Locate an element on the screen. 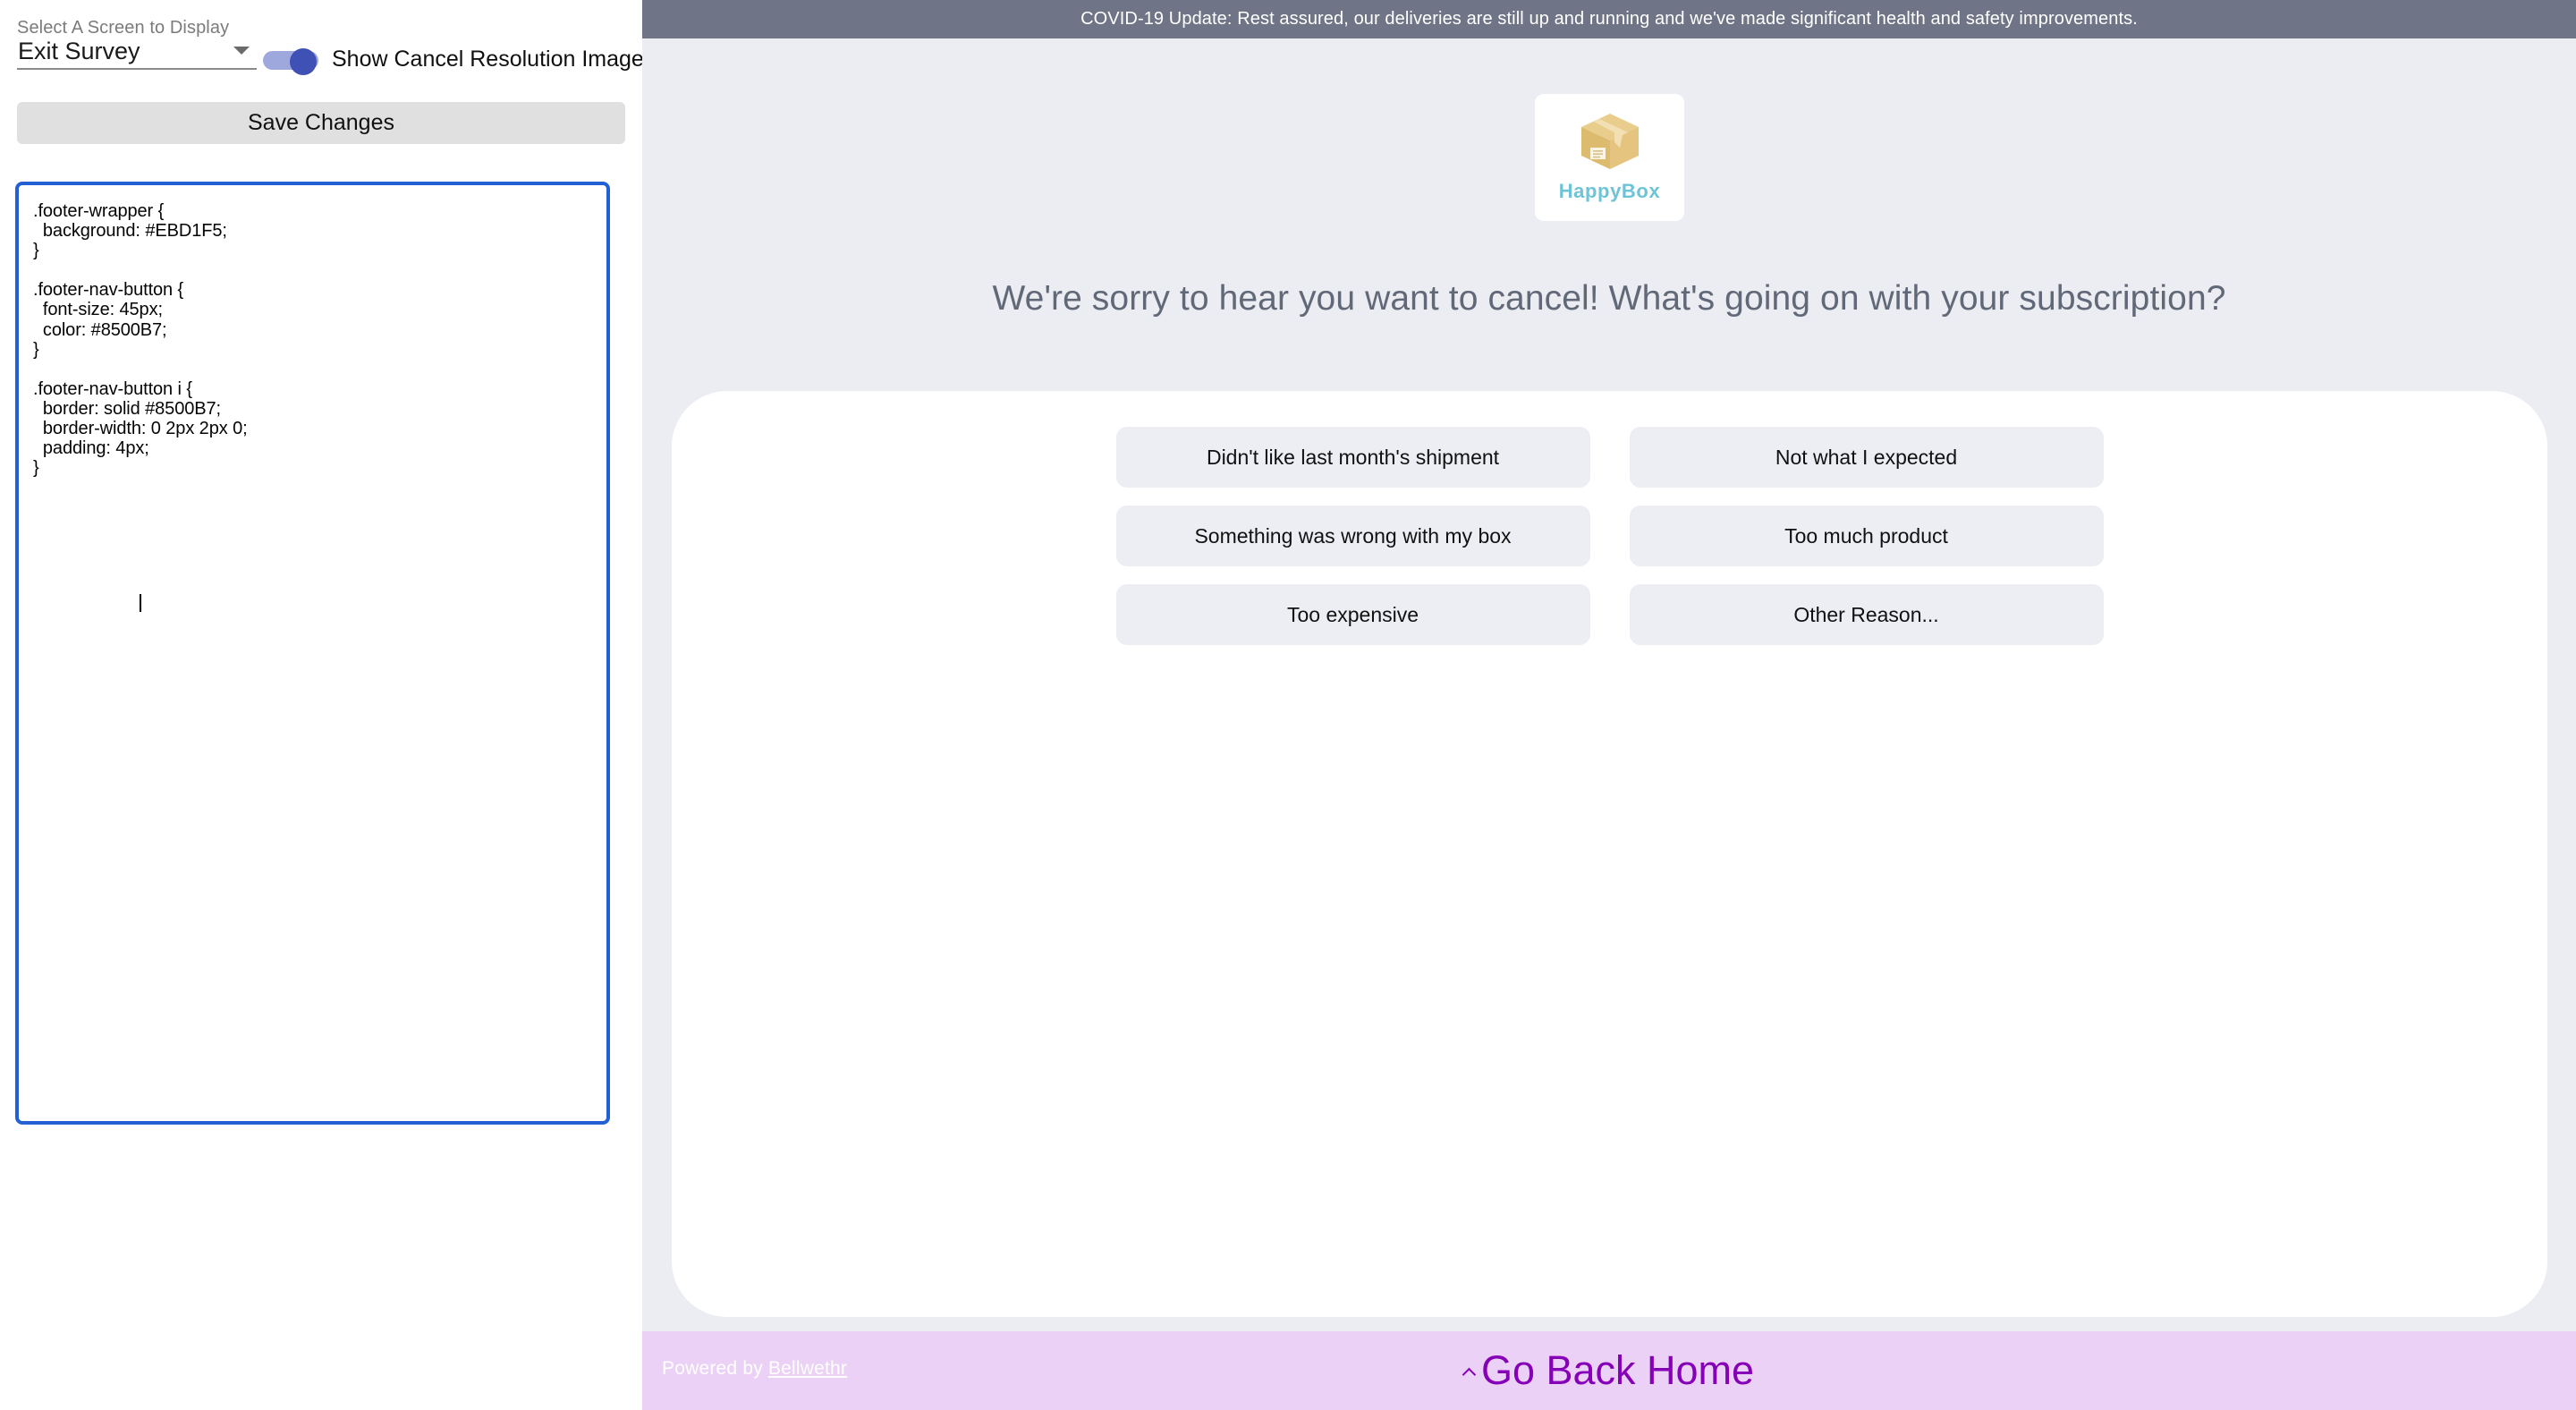  survey-option-button: Not what I expected is located at coordinates (1866, 458).